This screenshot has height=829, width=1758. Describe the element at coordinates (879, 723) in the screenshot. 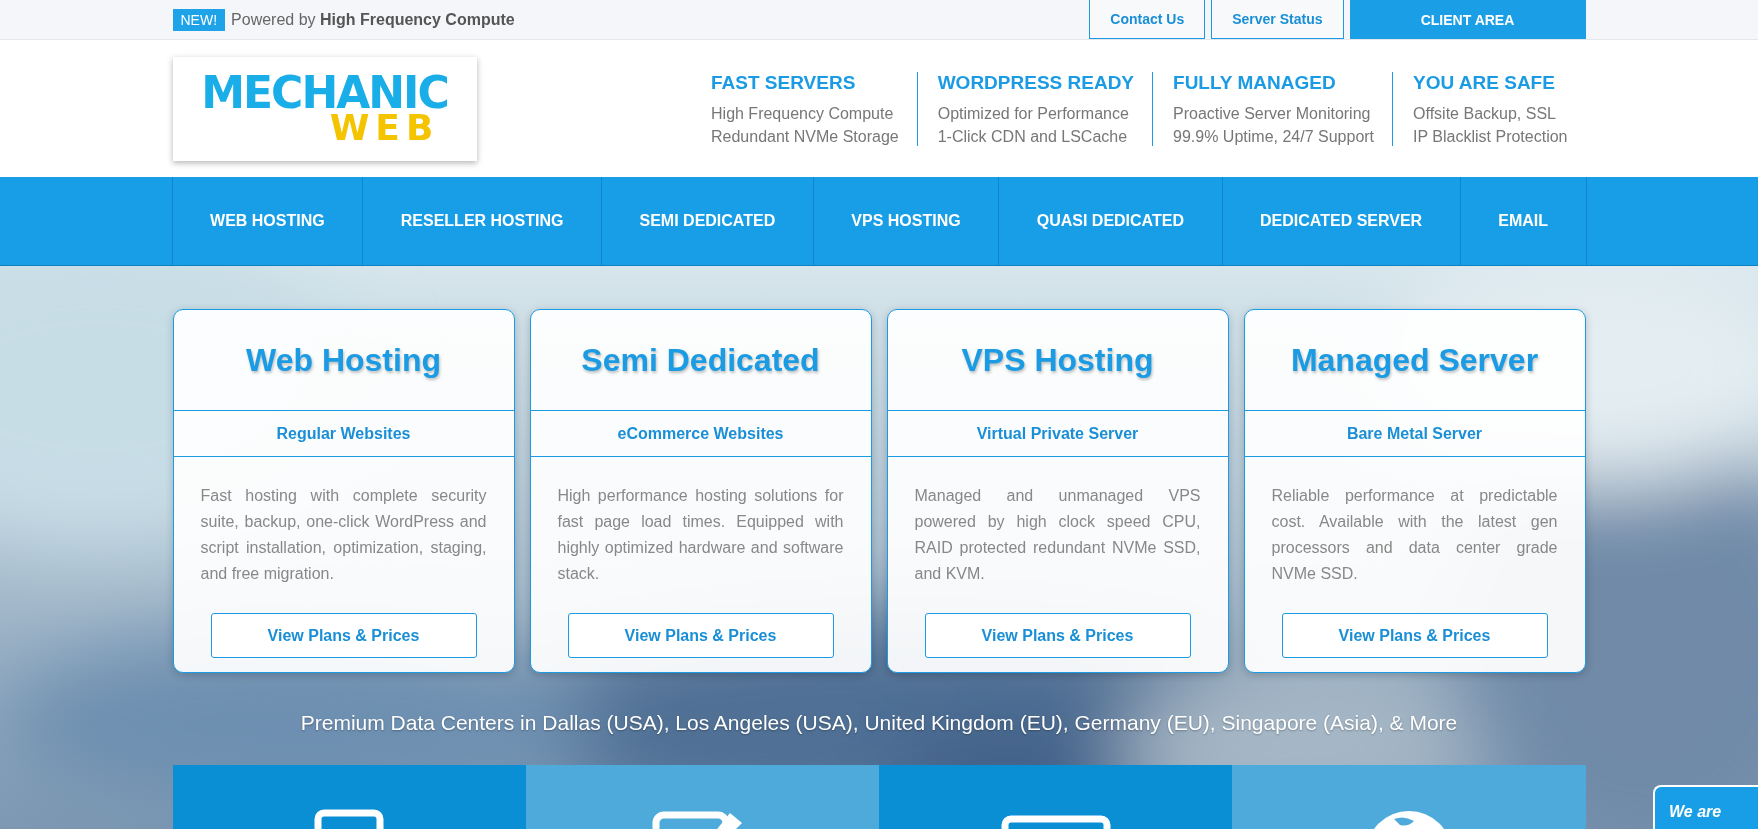

I see `datacenters-text: Premium Data Centers in Dallas (USA), Los Angeles (USA), United Kingdom (EU), Germany (EU), Singapore (Asia), & More` at that location.